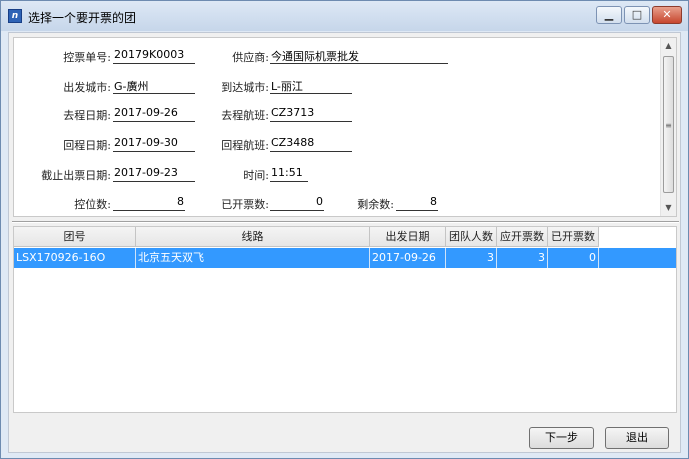 The height and width of the screenshot is (459, 689). I want to click on maximize-icon: □, so click(637, 14).